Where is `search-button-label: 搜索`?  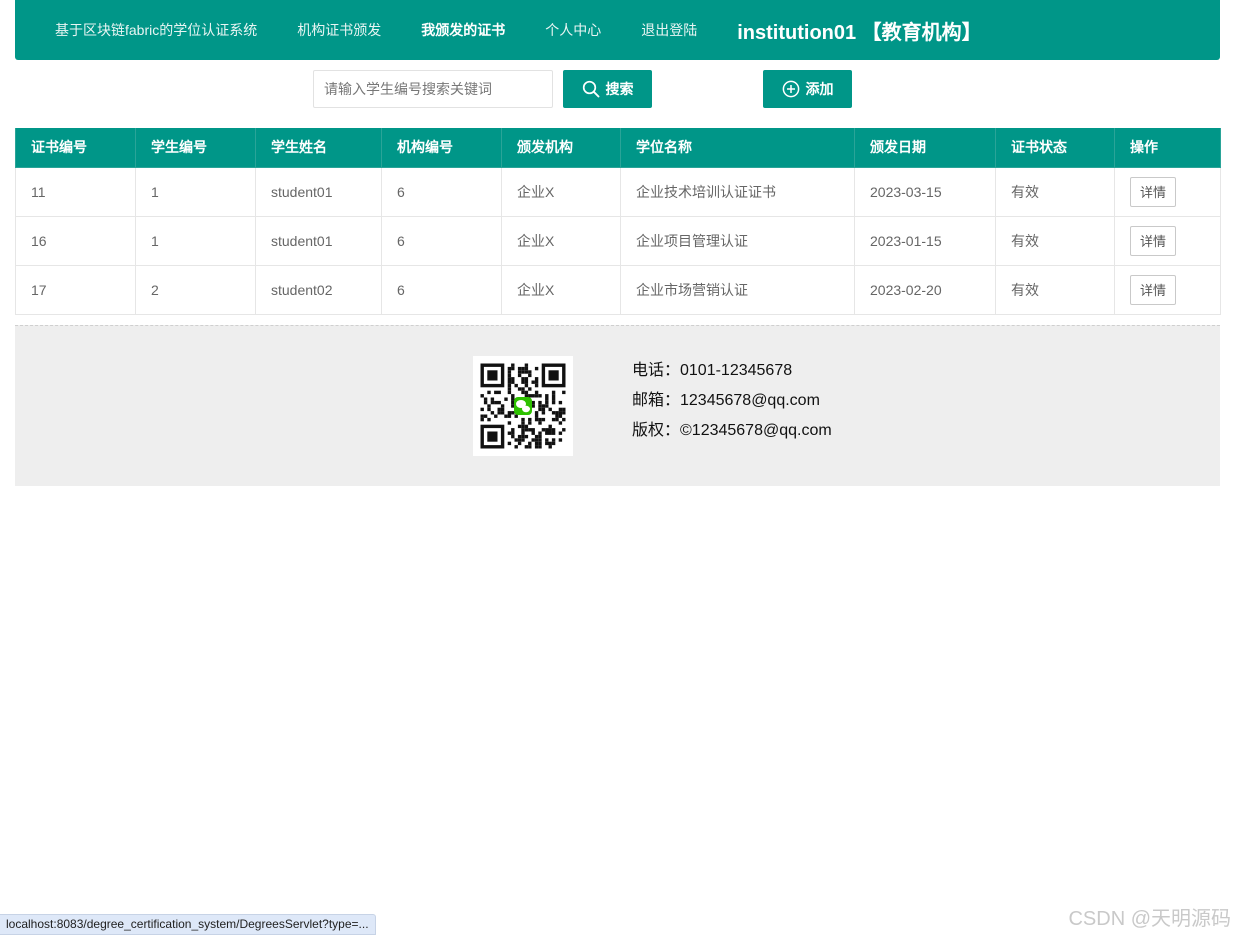
search-button-label: 搜索 is located at coordinates (619, 89).